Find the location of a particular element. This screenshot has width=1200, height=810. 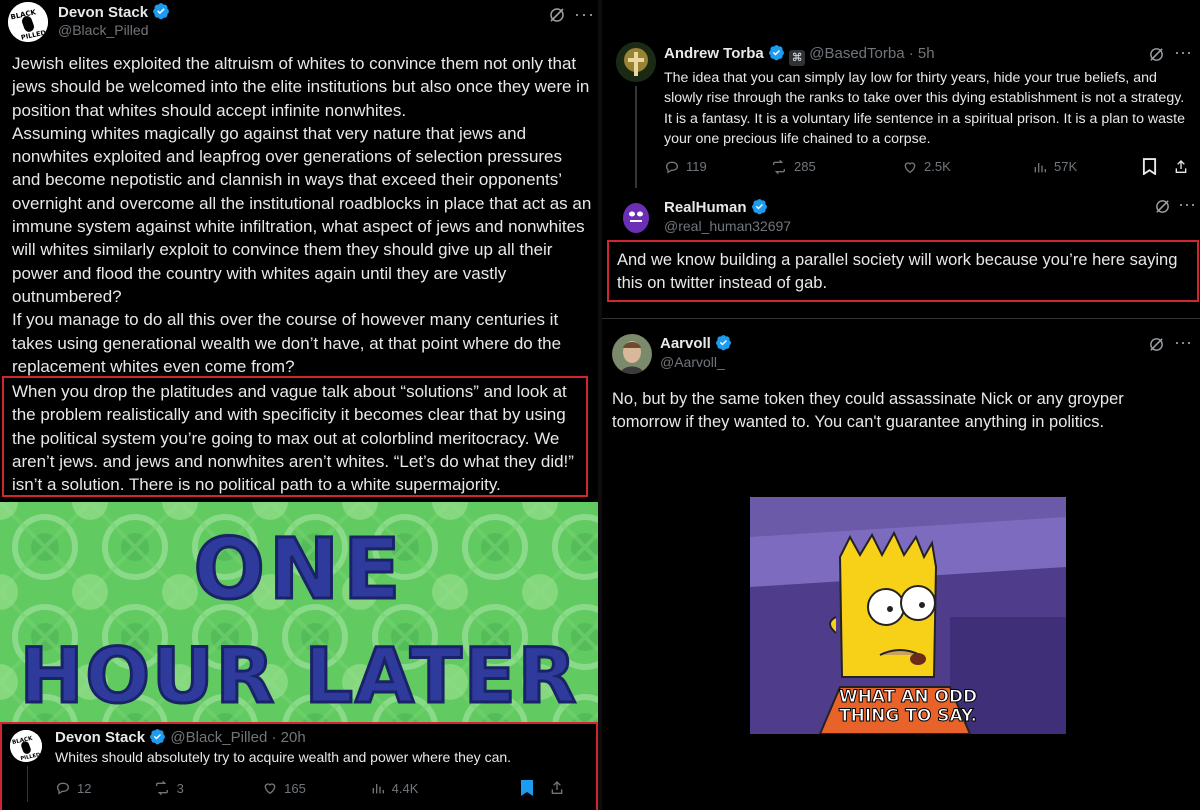

bart-simpson-image: WHAT AN ODD THING TO SAY. is located at coordinates (908, 615).